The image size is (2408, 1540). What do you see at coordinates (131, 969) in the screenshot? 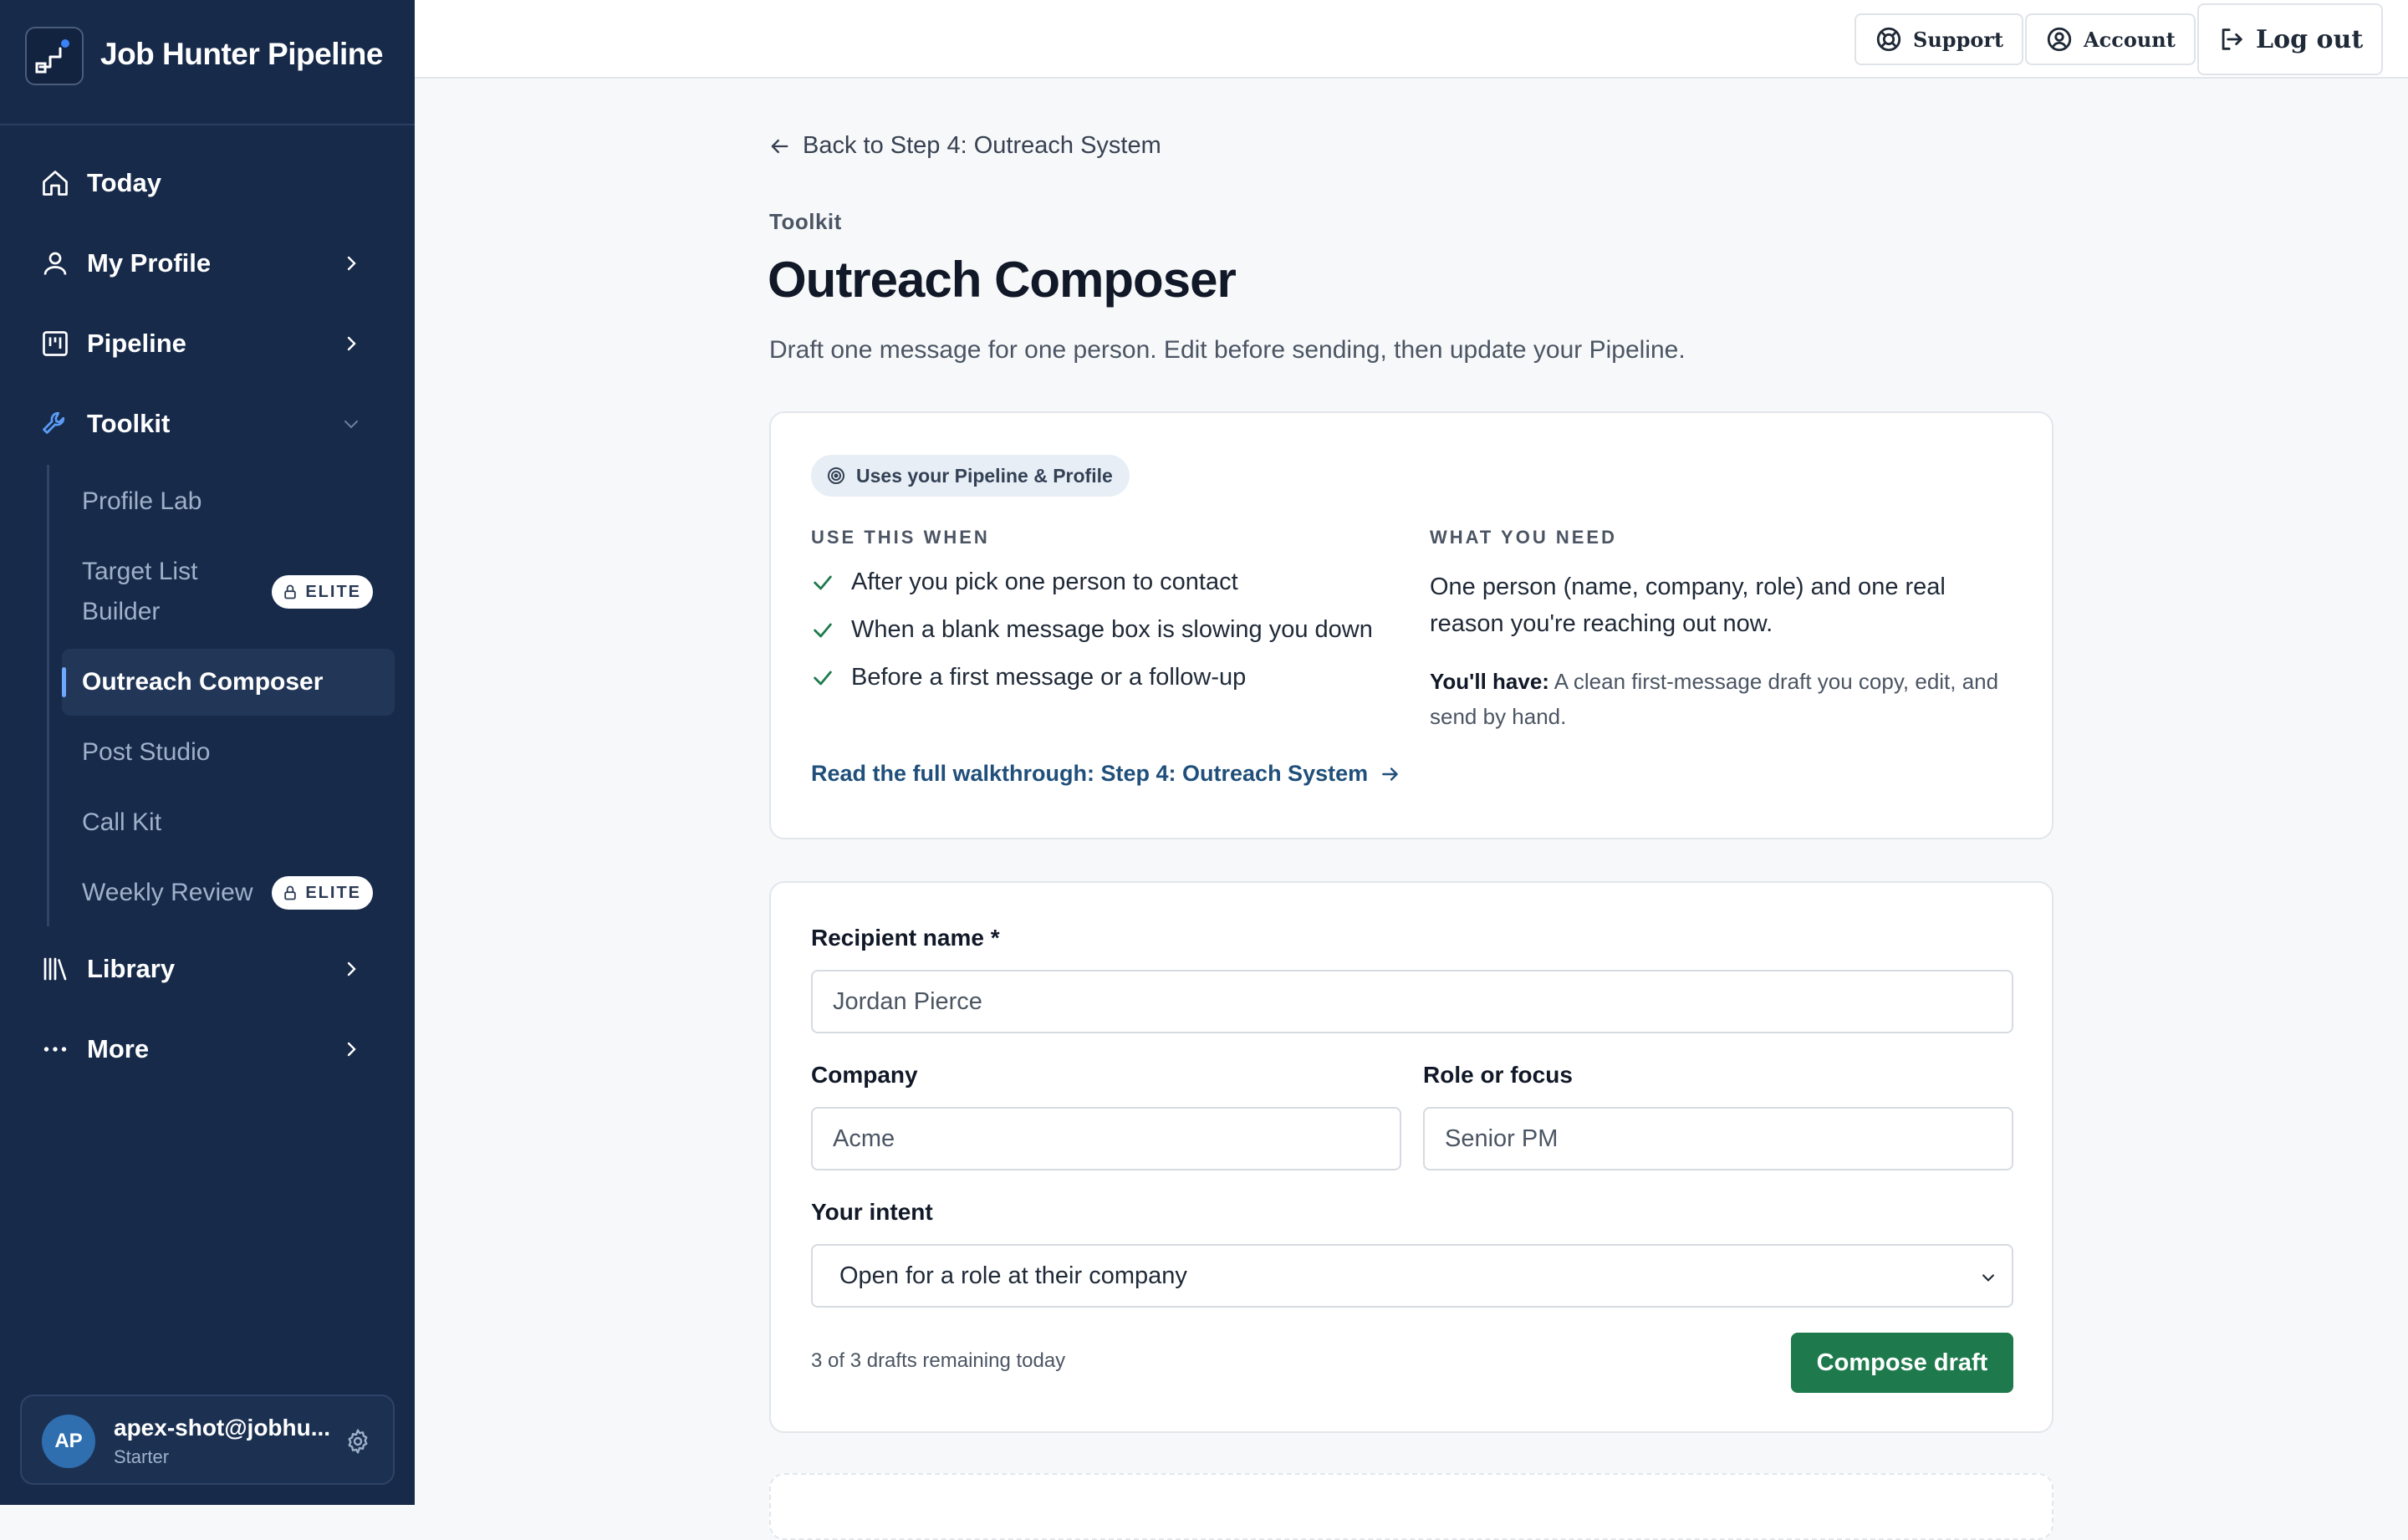
I see `nav-label: Library` at bounding box center [131, 969].